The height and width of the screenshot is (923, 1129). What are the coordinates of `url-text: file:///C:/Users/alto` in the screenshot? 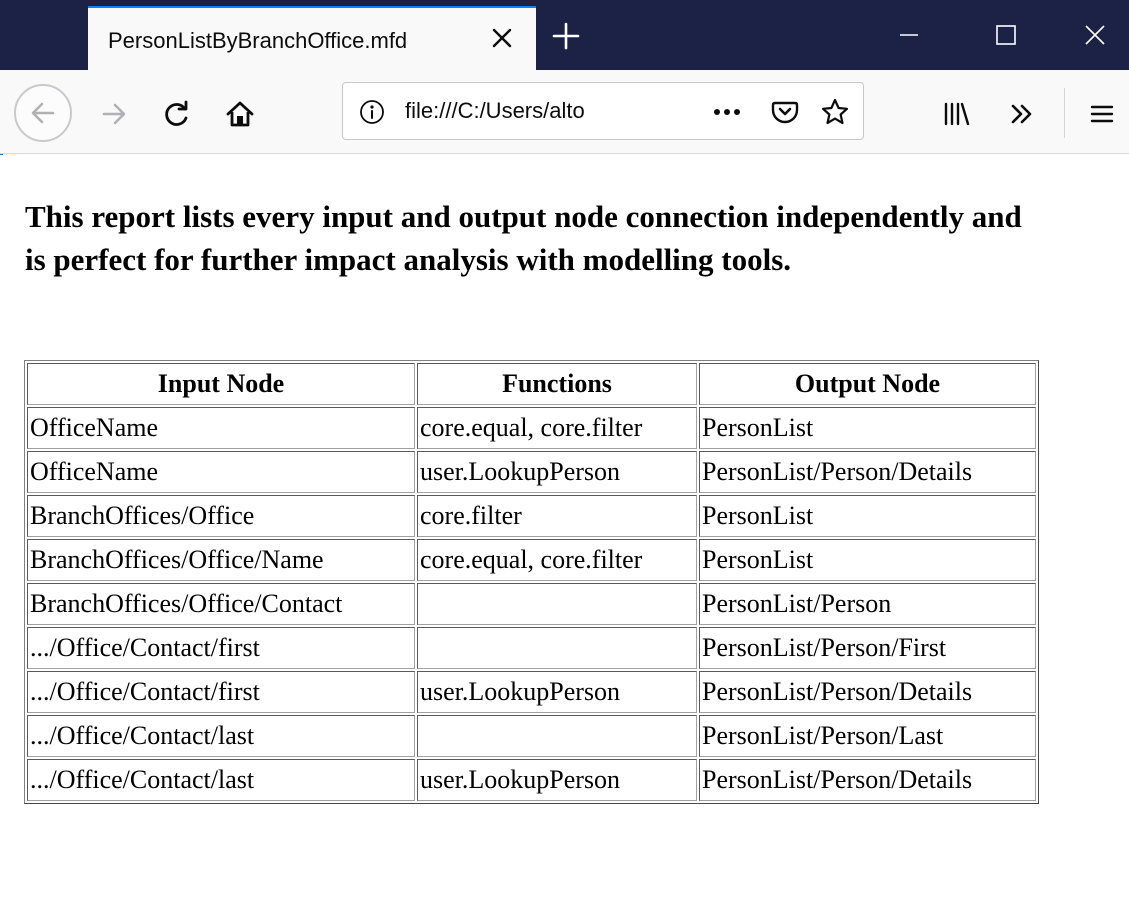 It's located at (521, 111).